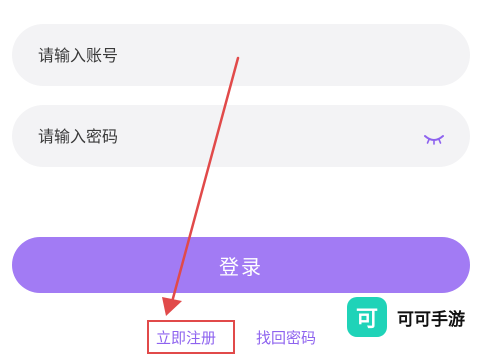 Image resolution: width=480 pixels, height=357 pixels. I want to click on account-input, so click(218, 55).